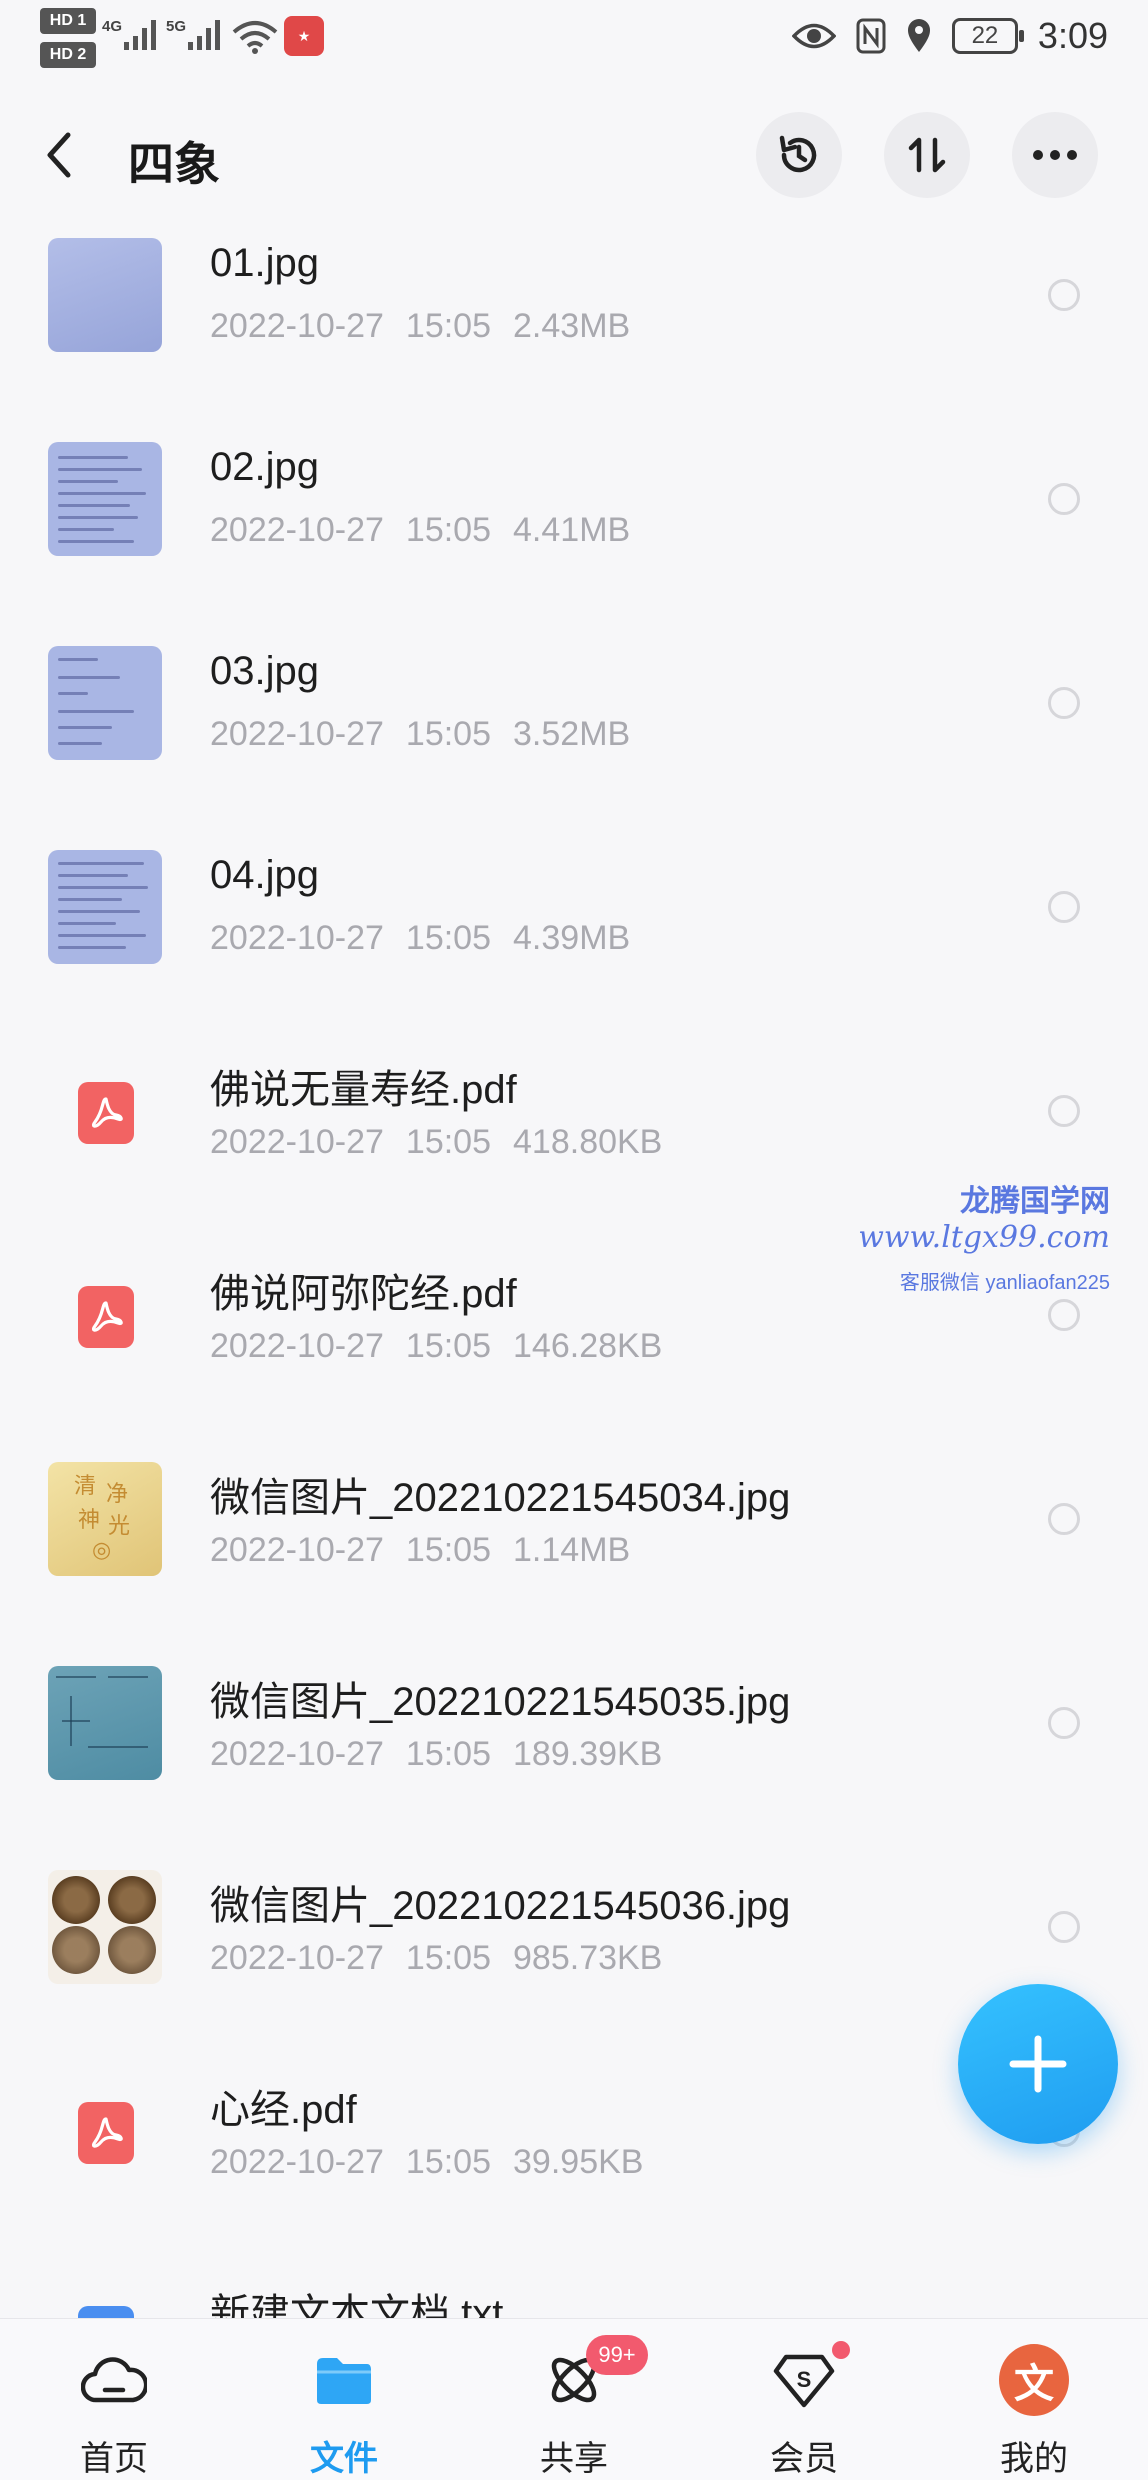 This screenshot has width=1148, height=2480. Describe the element at coordinates (813, 36) in the screenshot. I see `eye-icon` at that location.